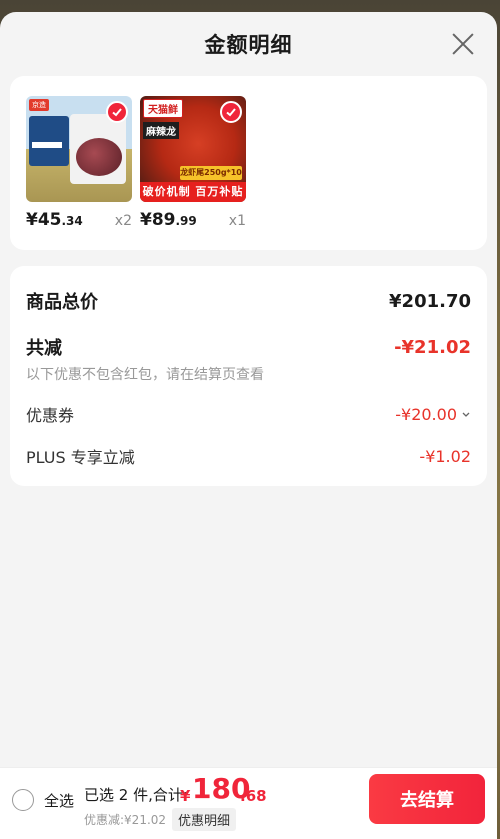 The width and height of the screenshot is (500, 839). I want to click on price-decimal: .99, so click(186, 221).